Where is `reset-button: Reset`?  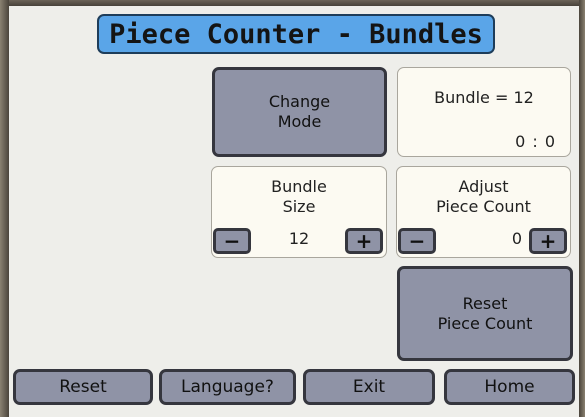
reset-button: Reset is located at coordinates (83, 387).